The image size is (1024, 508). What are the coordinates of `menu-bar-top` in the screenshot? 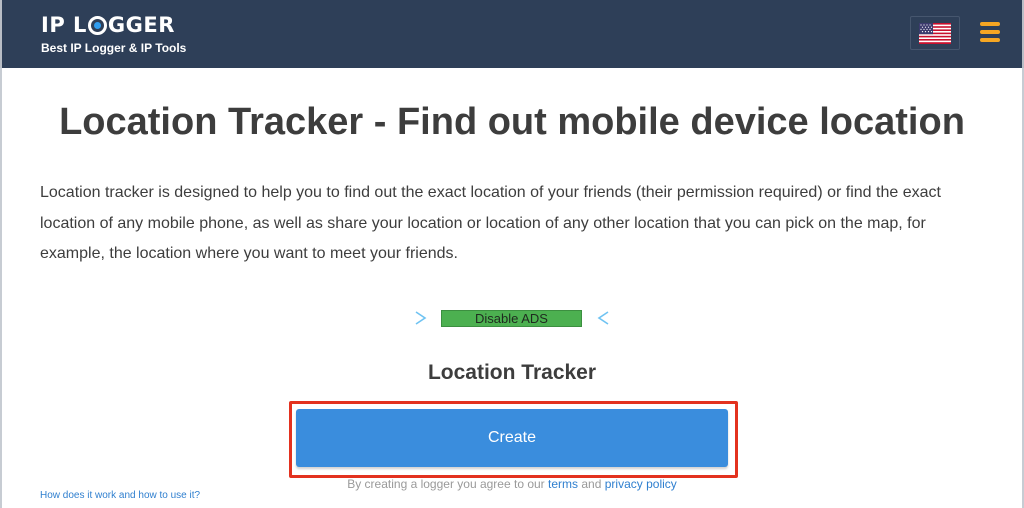 It's located at (990, 24).